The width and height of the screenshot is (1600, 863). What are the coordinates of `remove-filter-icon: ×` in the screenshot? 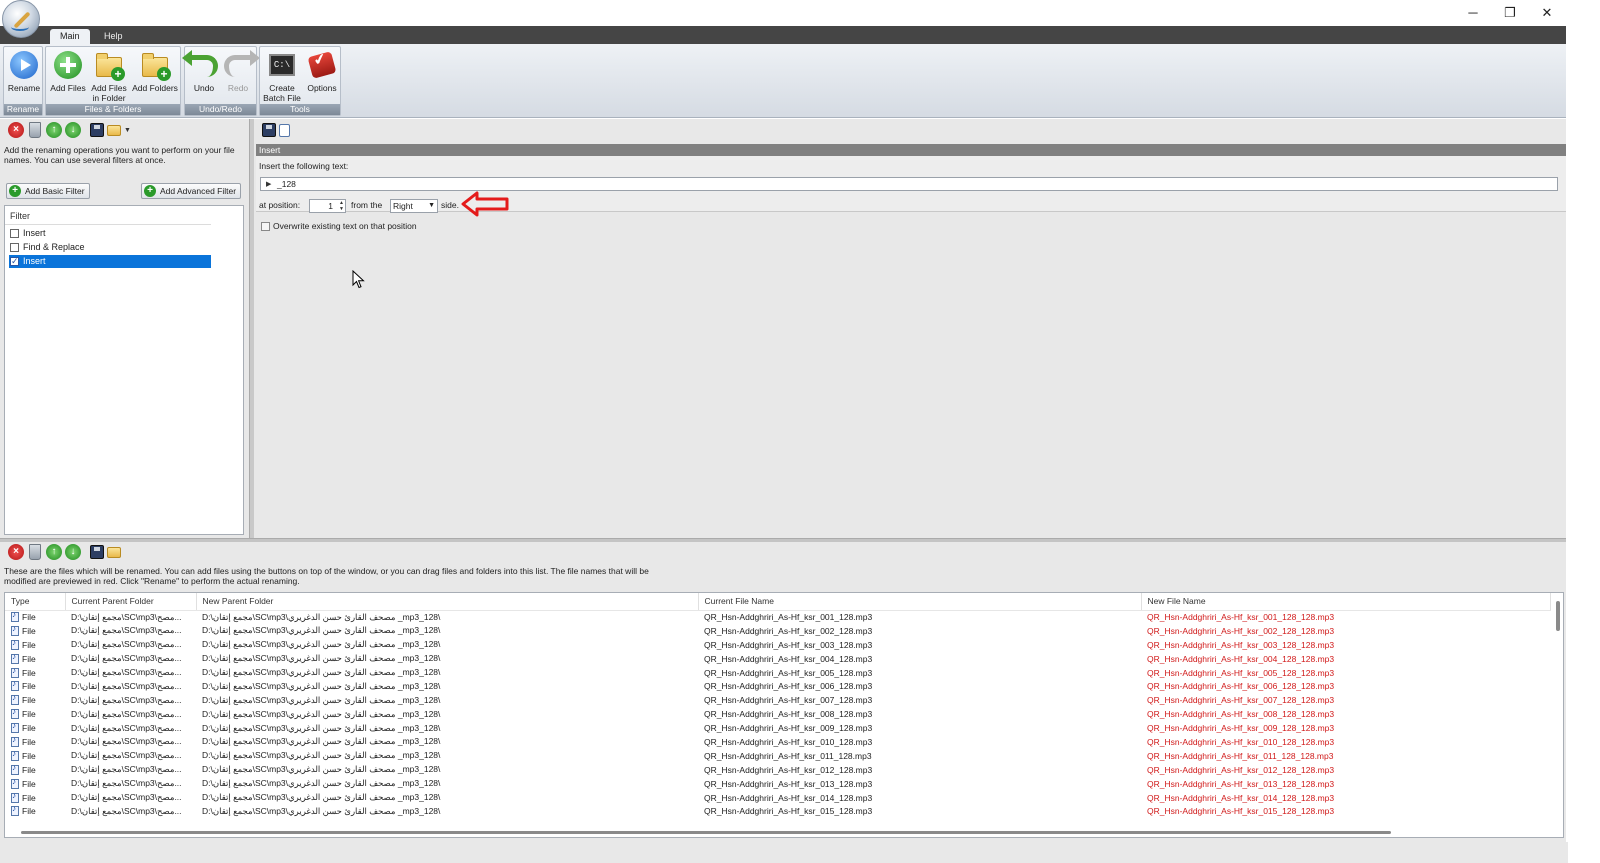 It's located at (16, 130).